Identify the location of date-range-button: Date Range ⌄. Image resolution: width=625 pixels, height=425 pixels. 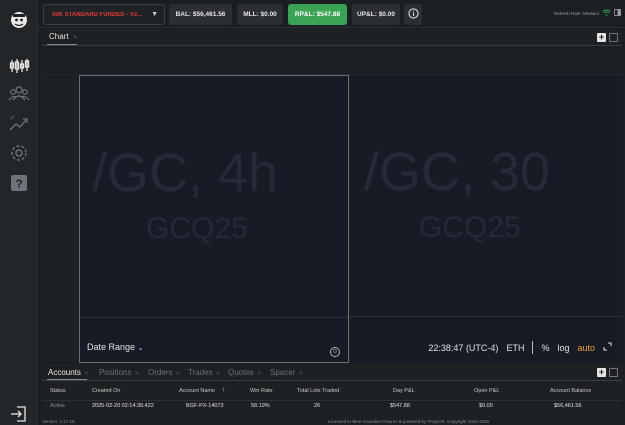
(115, 347).